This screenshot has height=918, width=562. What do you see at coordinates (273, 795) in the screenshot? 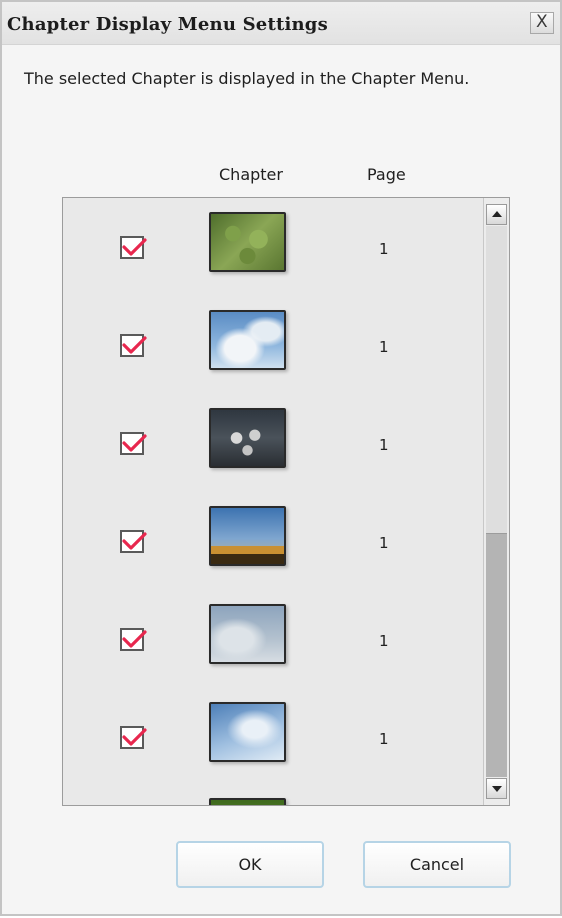
I see `chapter-row` at bounding box center [273, 795].